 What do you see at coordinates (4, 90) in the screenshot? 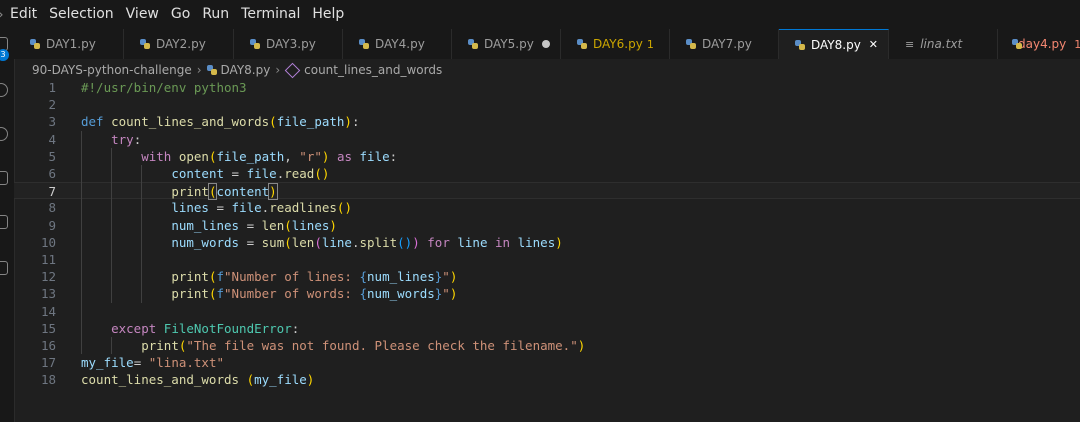
I see `search-icon` at bounding box center [4, 90].